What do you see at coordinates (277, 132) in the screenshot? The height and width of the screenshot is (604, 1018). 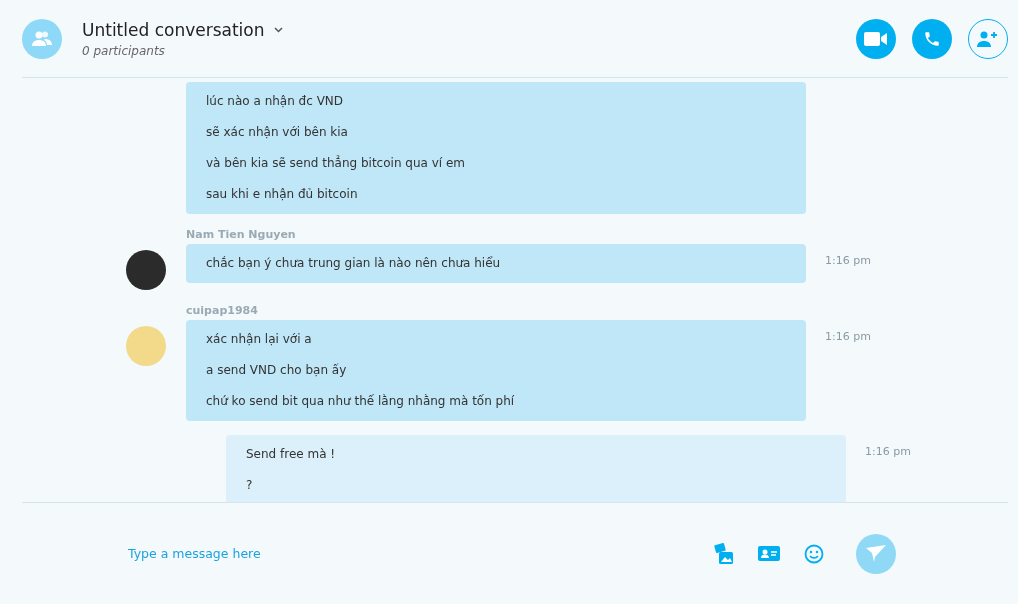 I see `message-text: sẽ xác nhận với bên kia` at bounding box center [277, 132].